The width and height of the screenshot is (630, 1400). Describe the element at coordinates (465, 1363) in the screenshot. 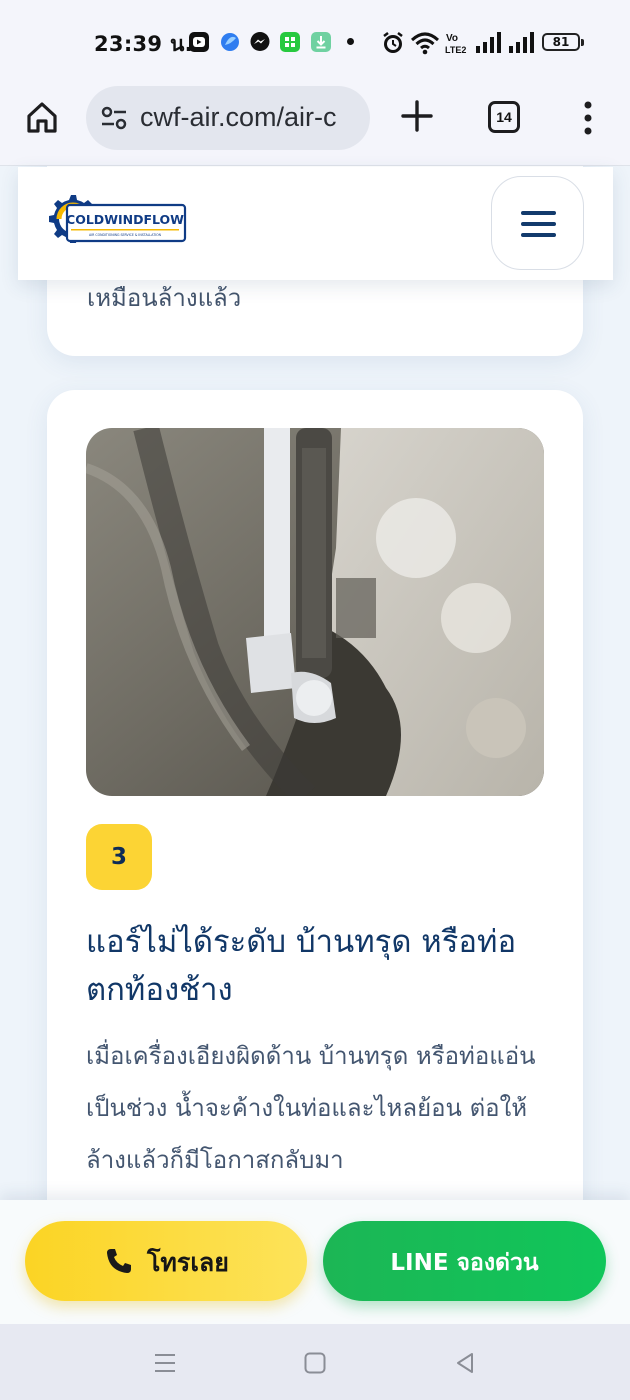

I see `back-nav-icon` at that location.